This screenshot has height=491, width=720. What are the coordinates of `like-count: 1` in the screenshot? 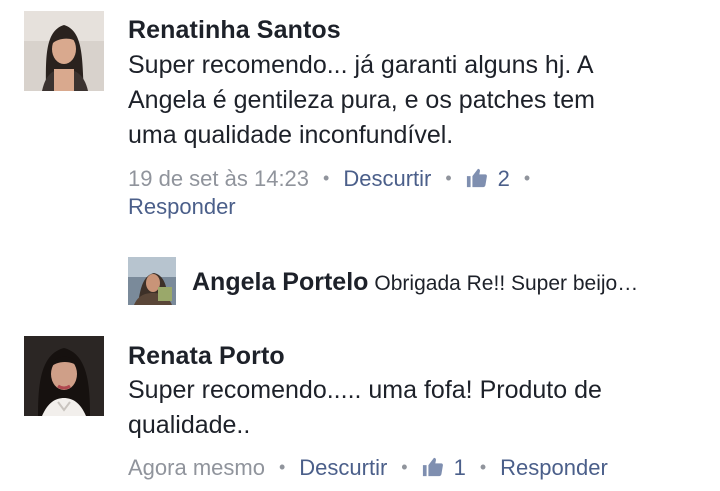 It's located at (444, 467).